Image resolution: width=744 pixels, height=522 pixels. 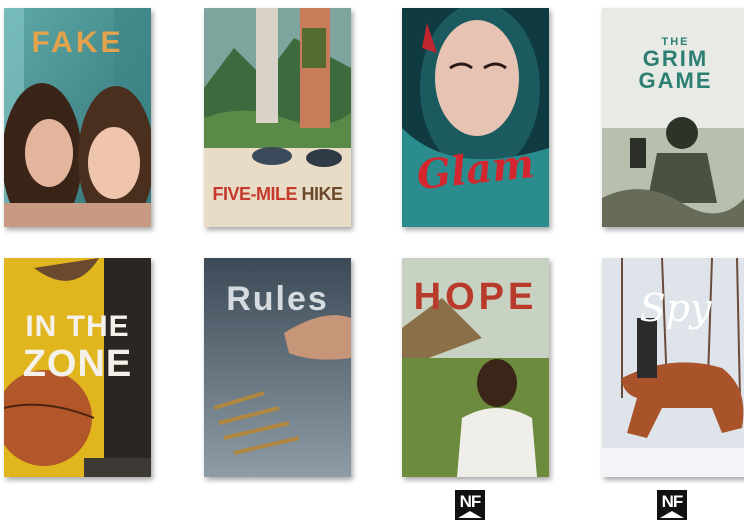 I want to click on book-cover-fake: FAKE, so click(x=77, y=117).